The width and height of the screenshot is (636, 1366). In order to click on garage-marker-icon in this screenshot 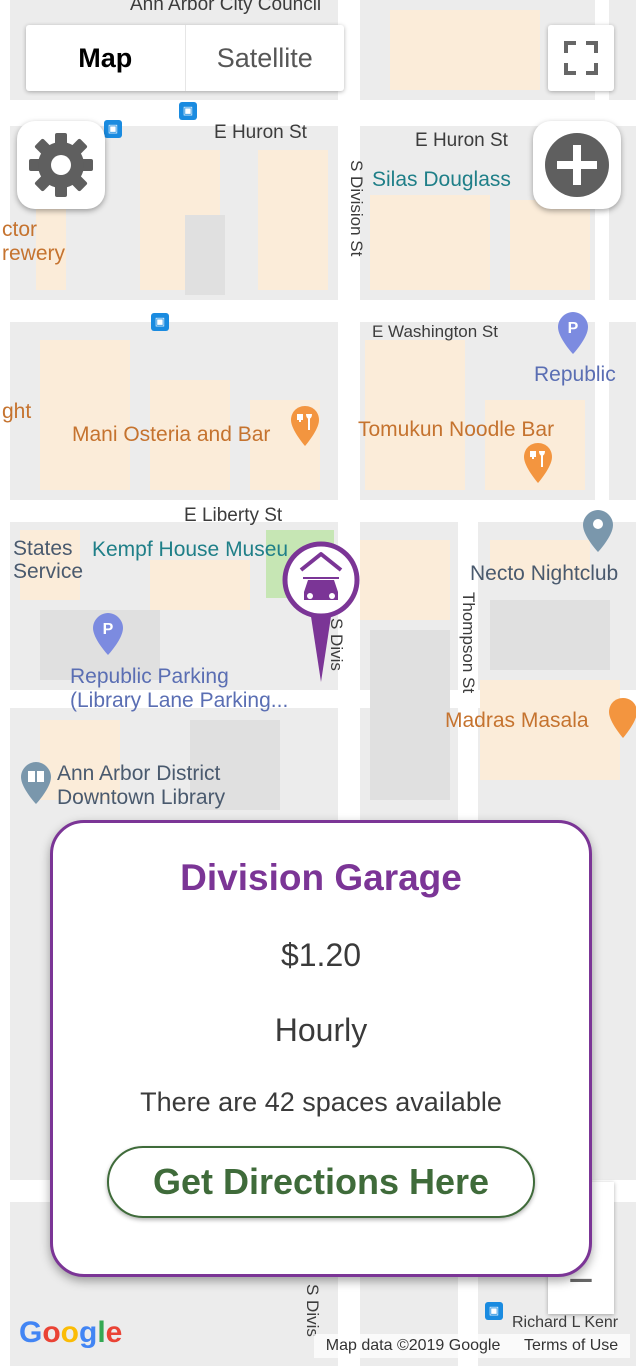, I will do `click(321, 612)`.